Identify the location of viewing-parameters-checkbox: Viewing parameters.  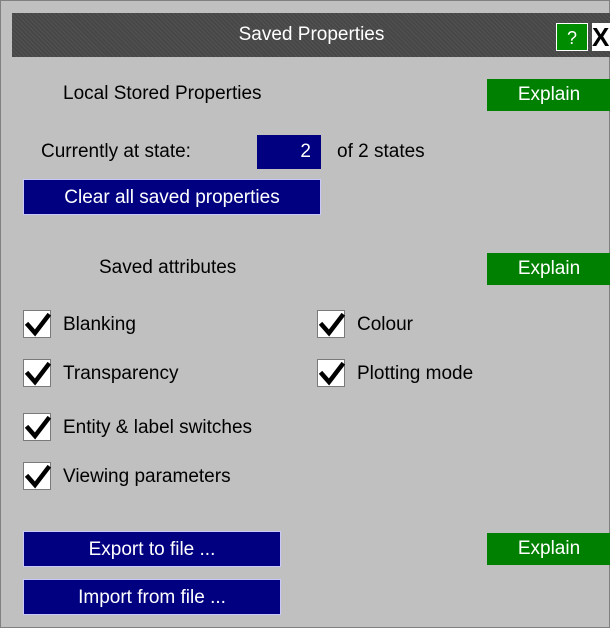
(173, 477).